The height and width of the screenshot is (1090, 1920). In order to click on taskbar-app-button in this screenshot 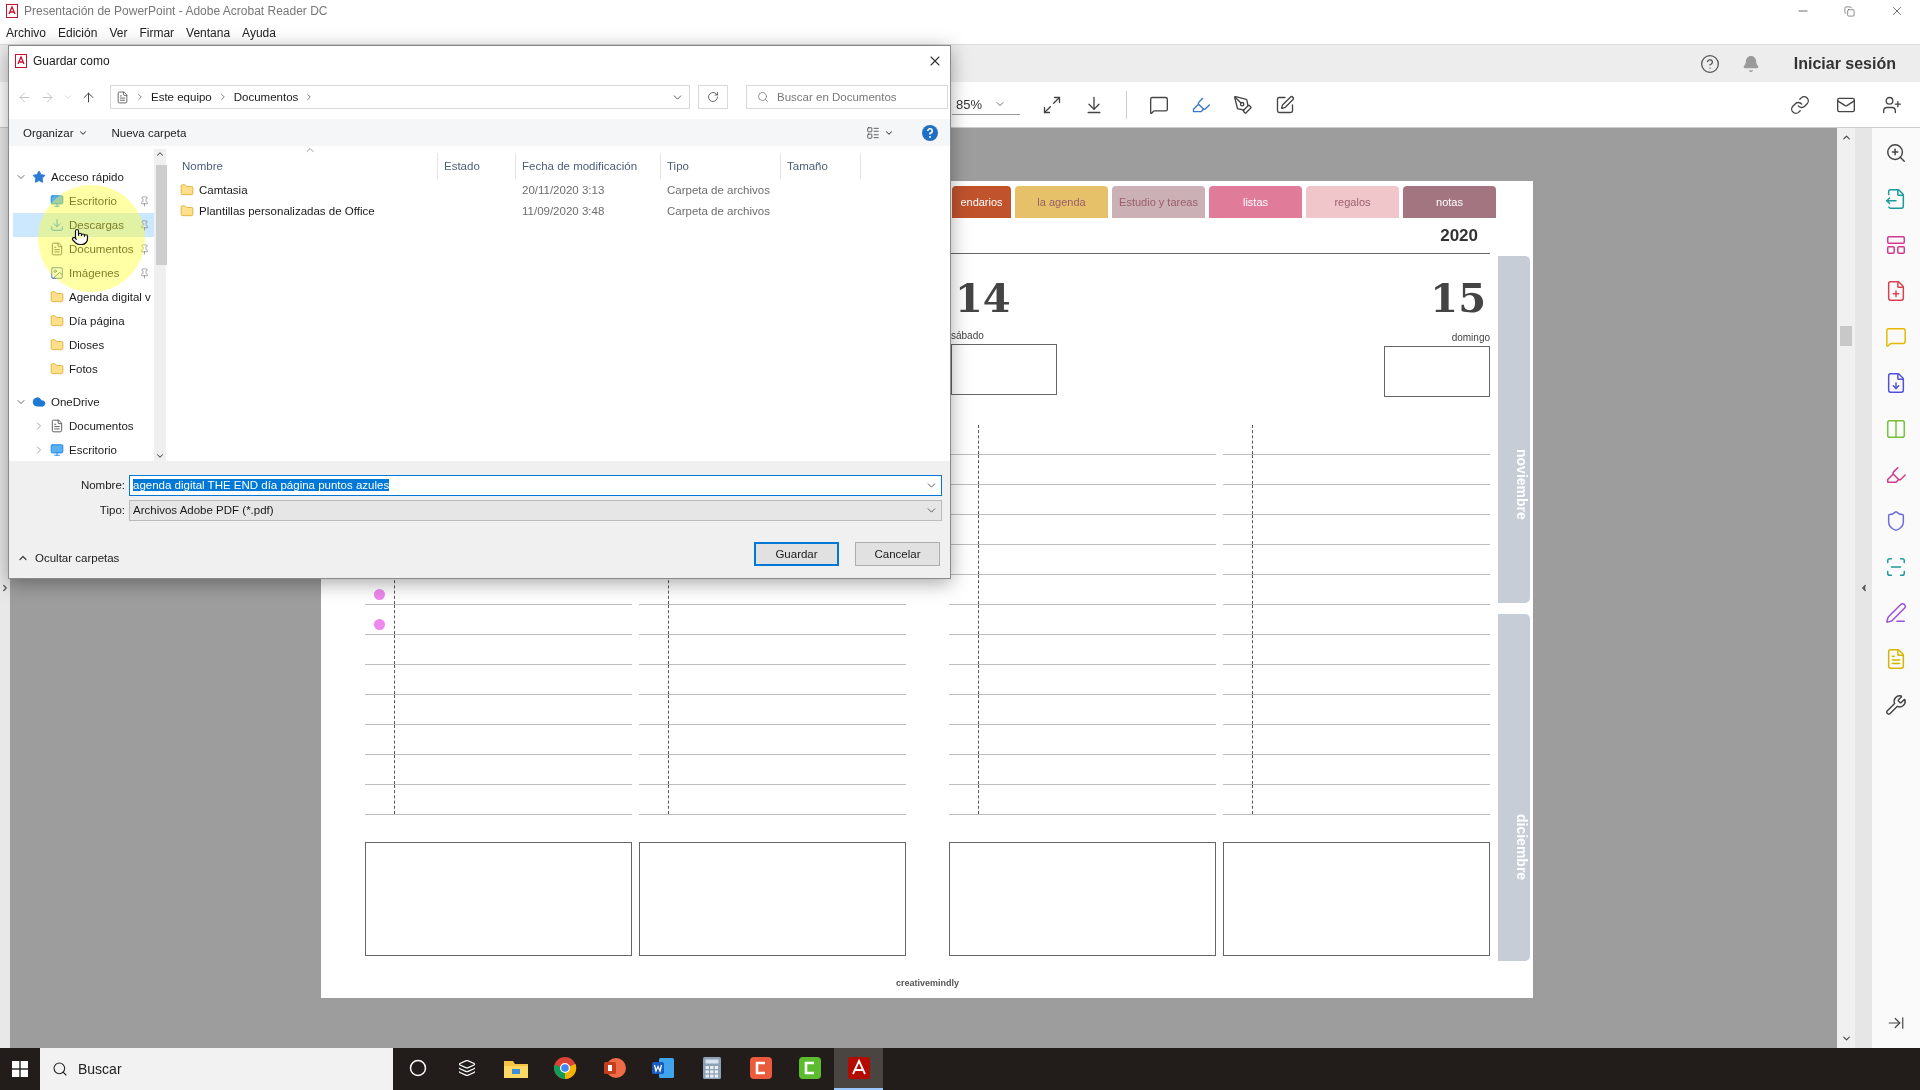, I will do `click(858, 1069)`.